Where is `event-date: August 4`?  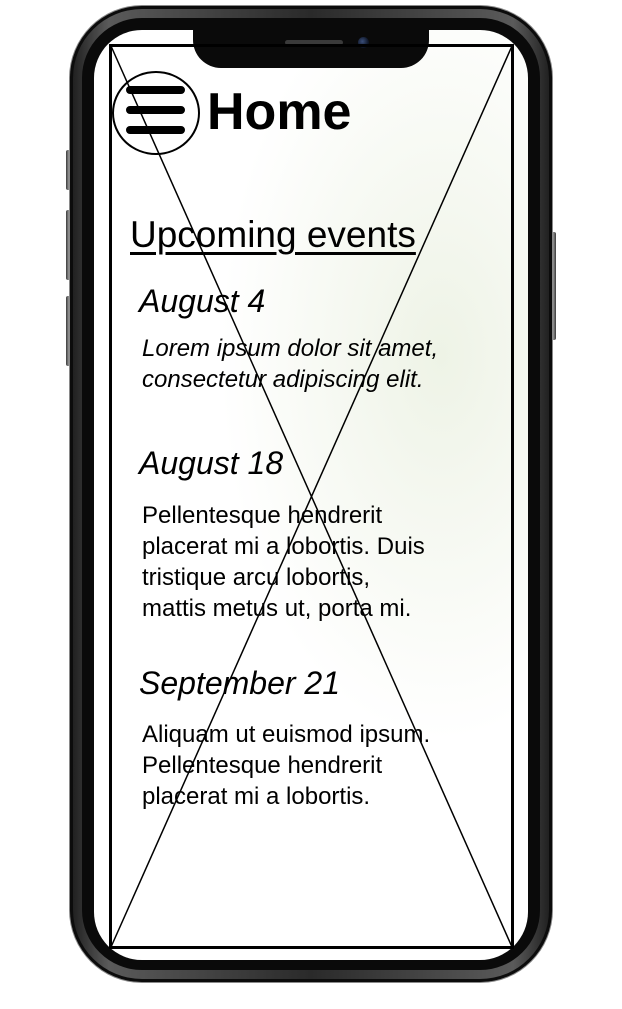
event-date: August 4 is located at coordinates (202, 301).